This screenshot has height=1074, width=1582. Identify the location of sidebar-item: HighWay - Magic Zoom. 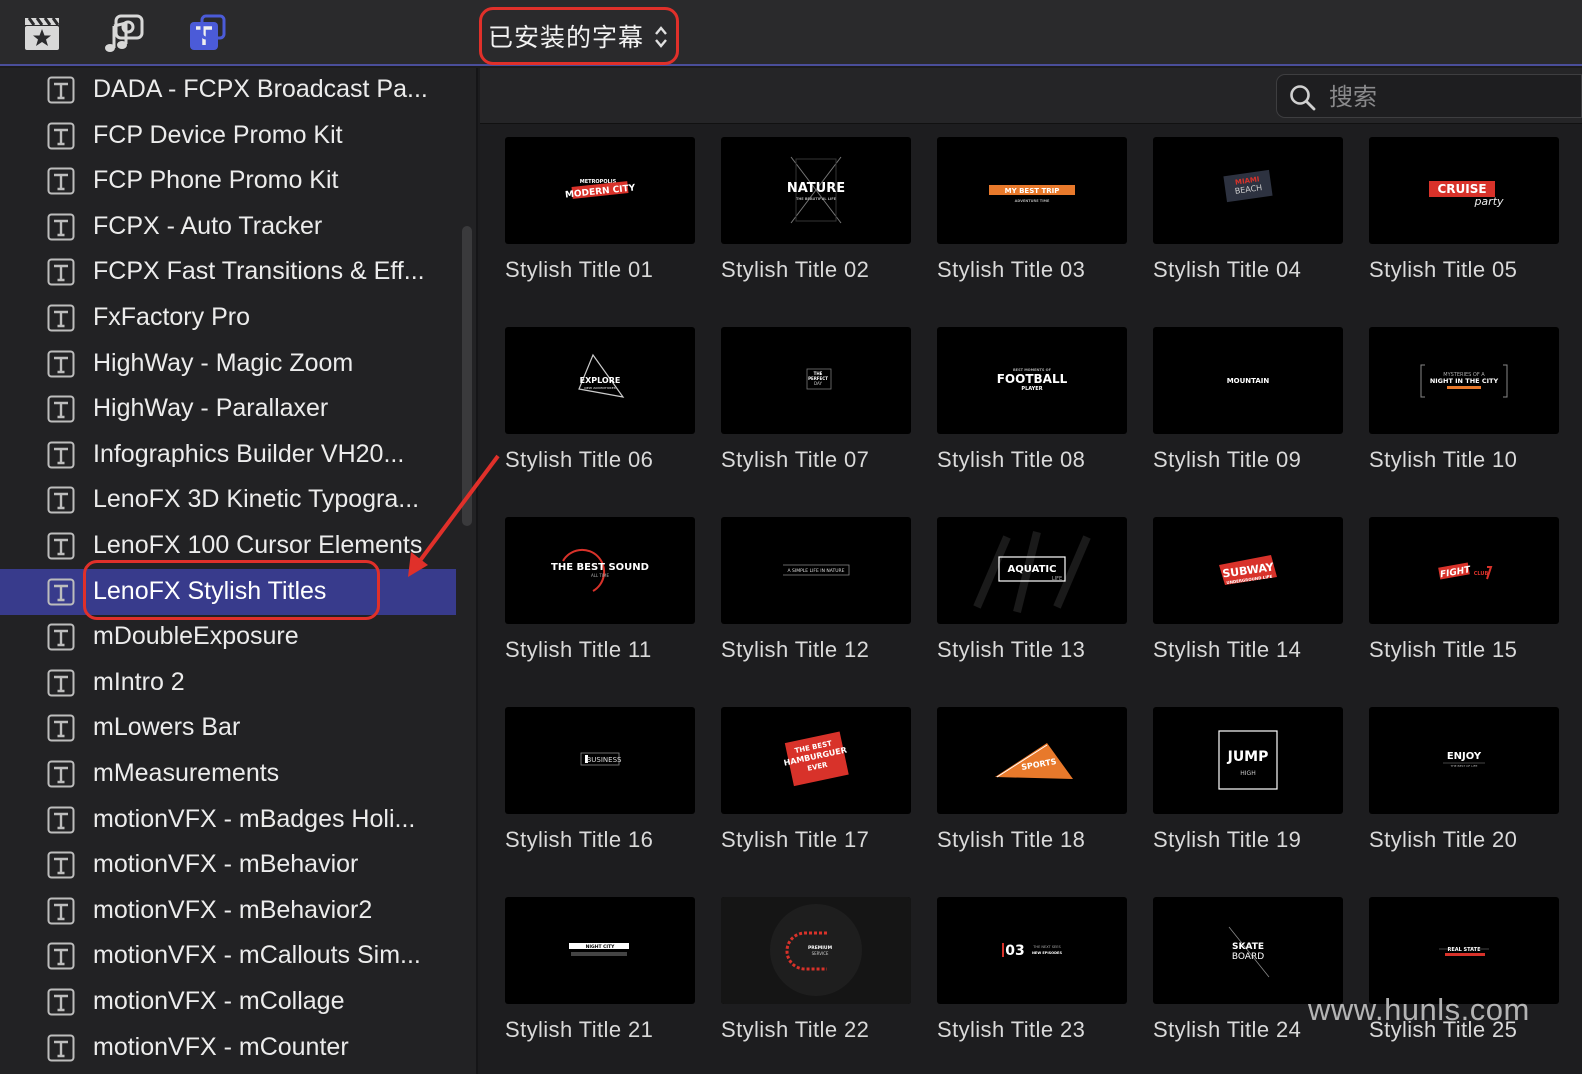
(228, 364).